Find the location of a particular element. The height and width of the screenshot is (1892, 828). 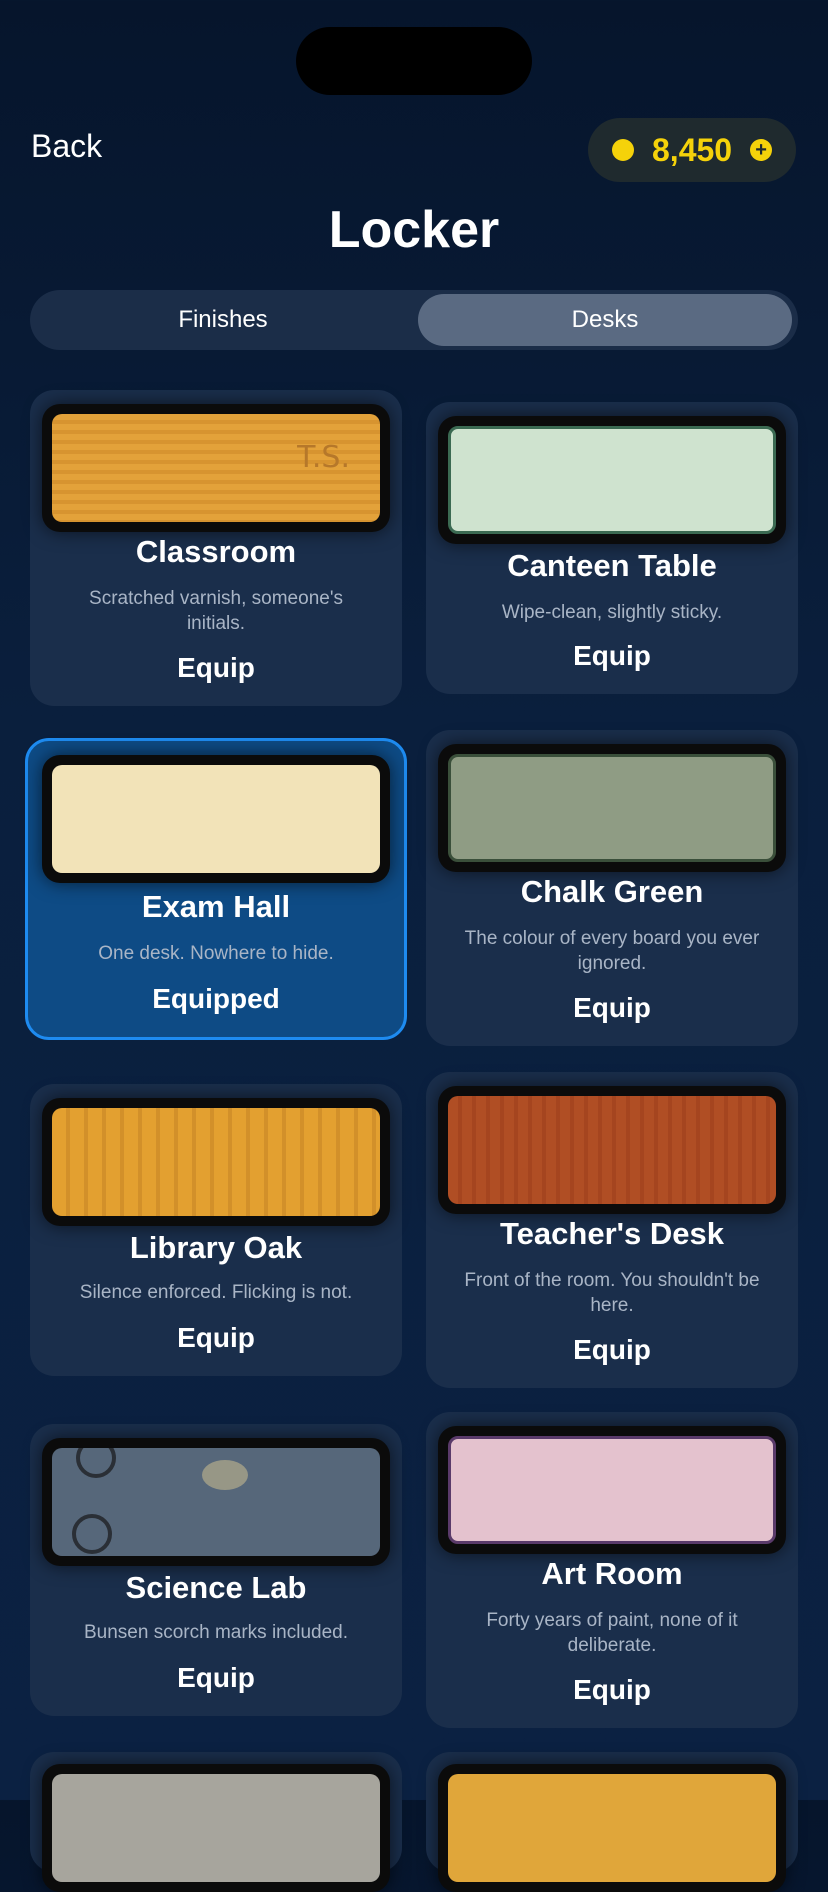

desk-swatch-library-oak is located at coordinates (216, 1162).